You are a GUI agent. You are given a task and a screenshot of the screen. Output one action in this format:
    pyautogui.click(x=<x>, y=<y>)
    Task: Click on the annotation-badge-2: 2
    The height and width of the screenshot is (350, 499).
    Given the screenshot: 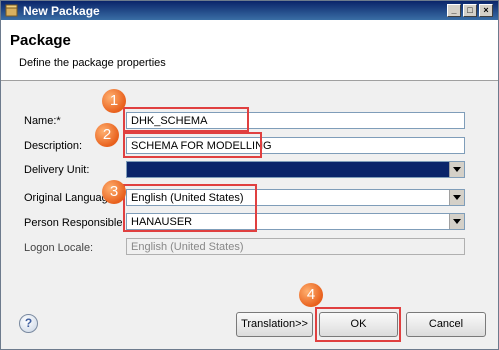 What is the action you would take?
    pyautogui.click(x=107, y=135)
    